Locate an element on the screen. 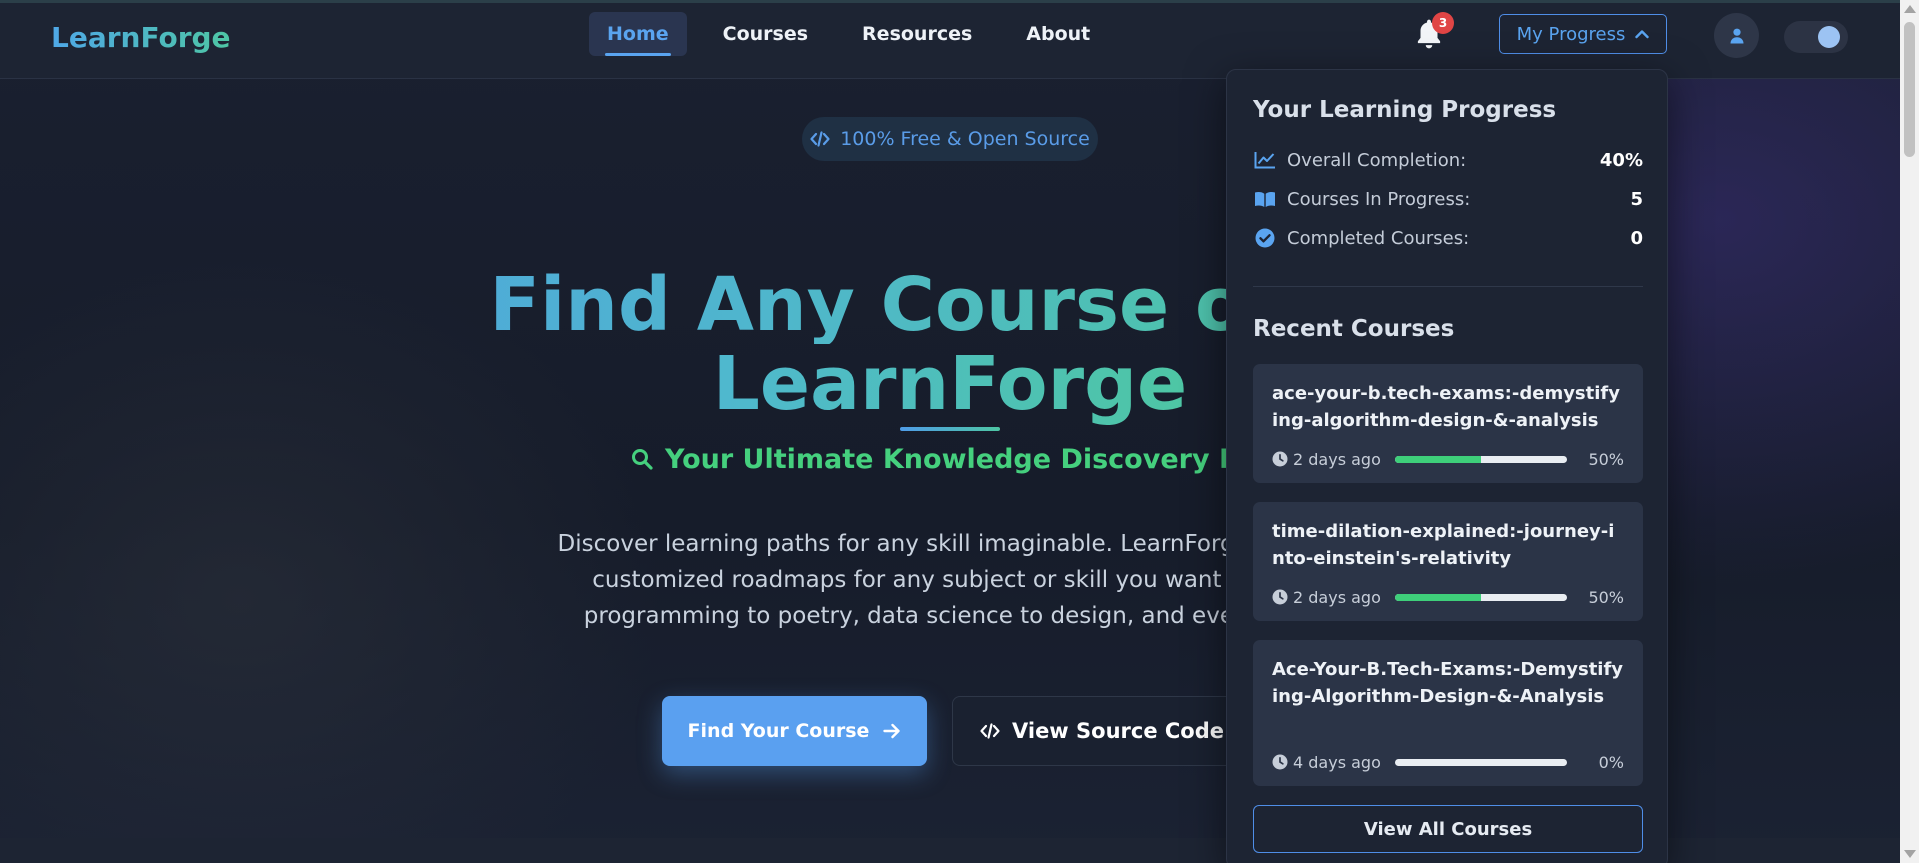 The width and height of the screenshot is (1919, 863). theme-toggle is located at coordinates (1816, 37).